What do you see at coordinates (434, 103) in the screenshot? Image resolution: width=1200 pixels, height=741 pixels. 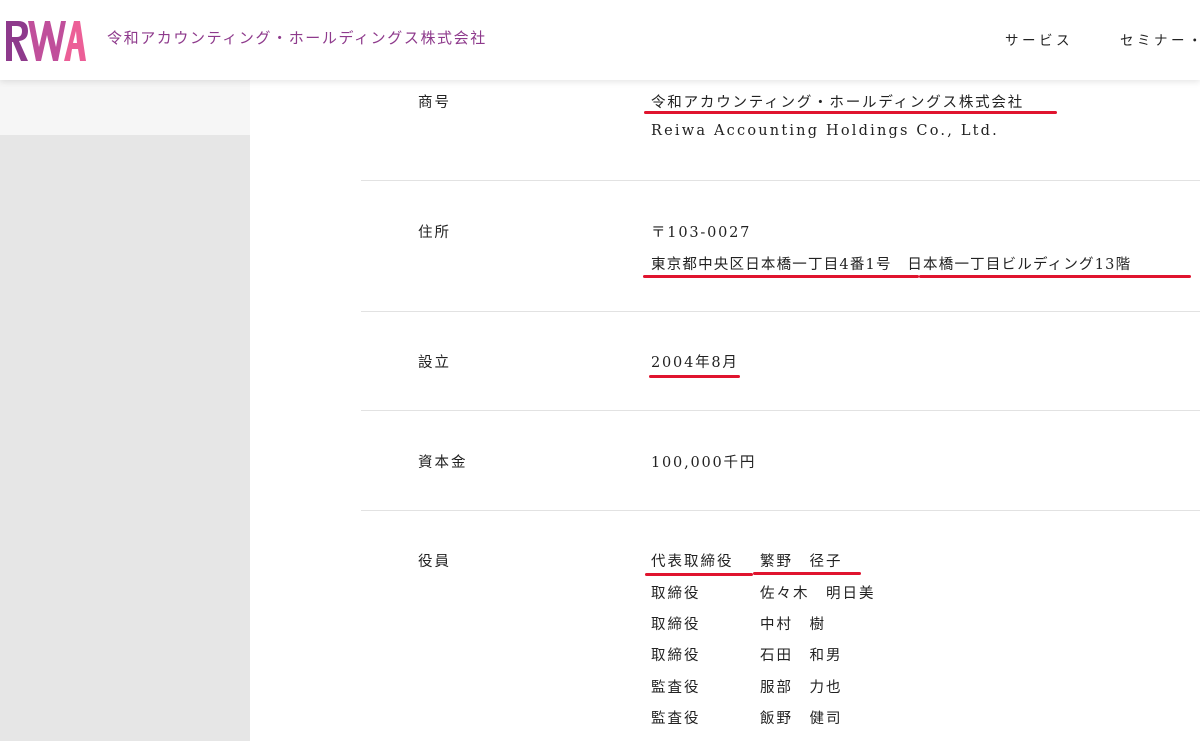 I see `trade-name-label: 商号` at bounding box center [434, 103].